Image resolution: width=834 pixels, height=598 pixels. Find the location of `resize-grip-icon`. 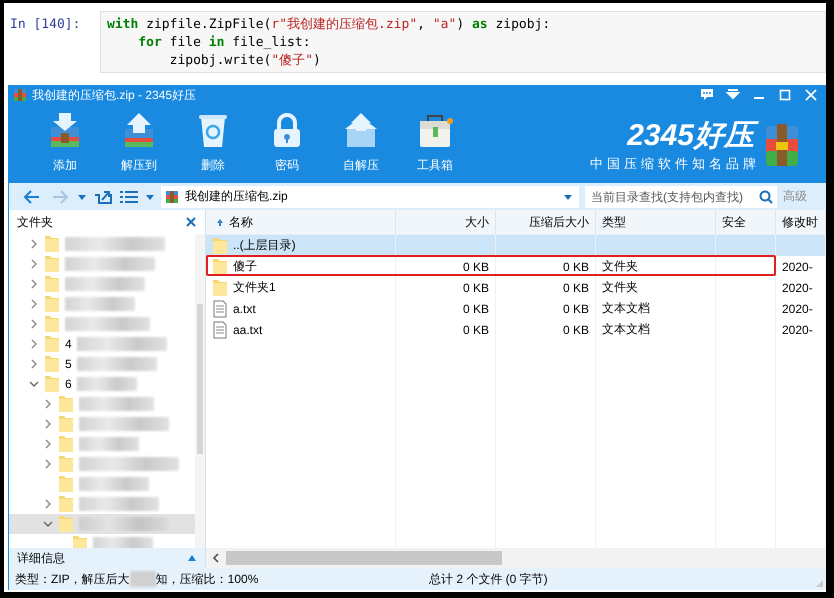

resize-grip-icon is located at coordinates (820, 584).